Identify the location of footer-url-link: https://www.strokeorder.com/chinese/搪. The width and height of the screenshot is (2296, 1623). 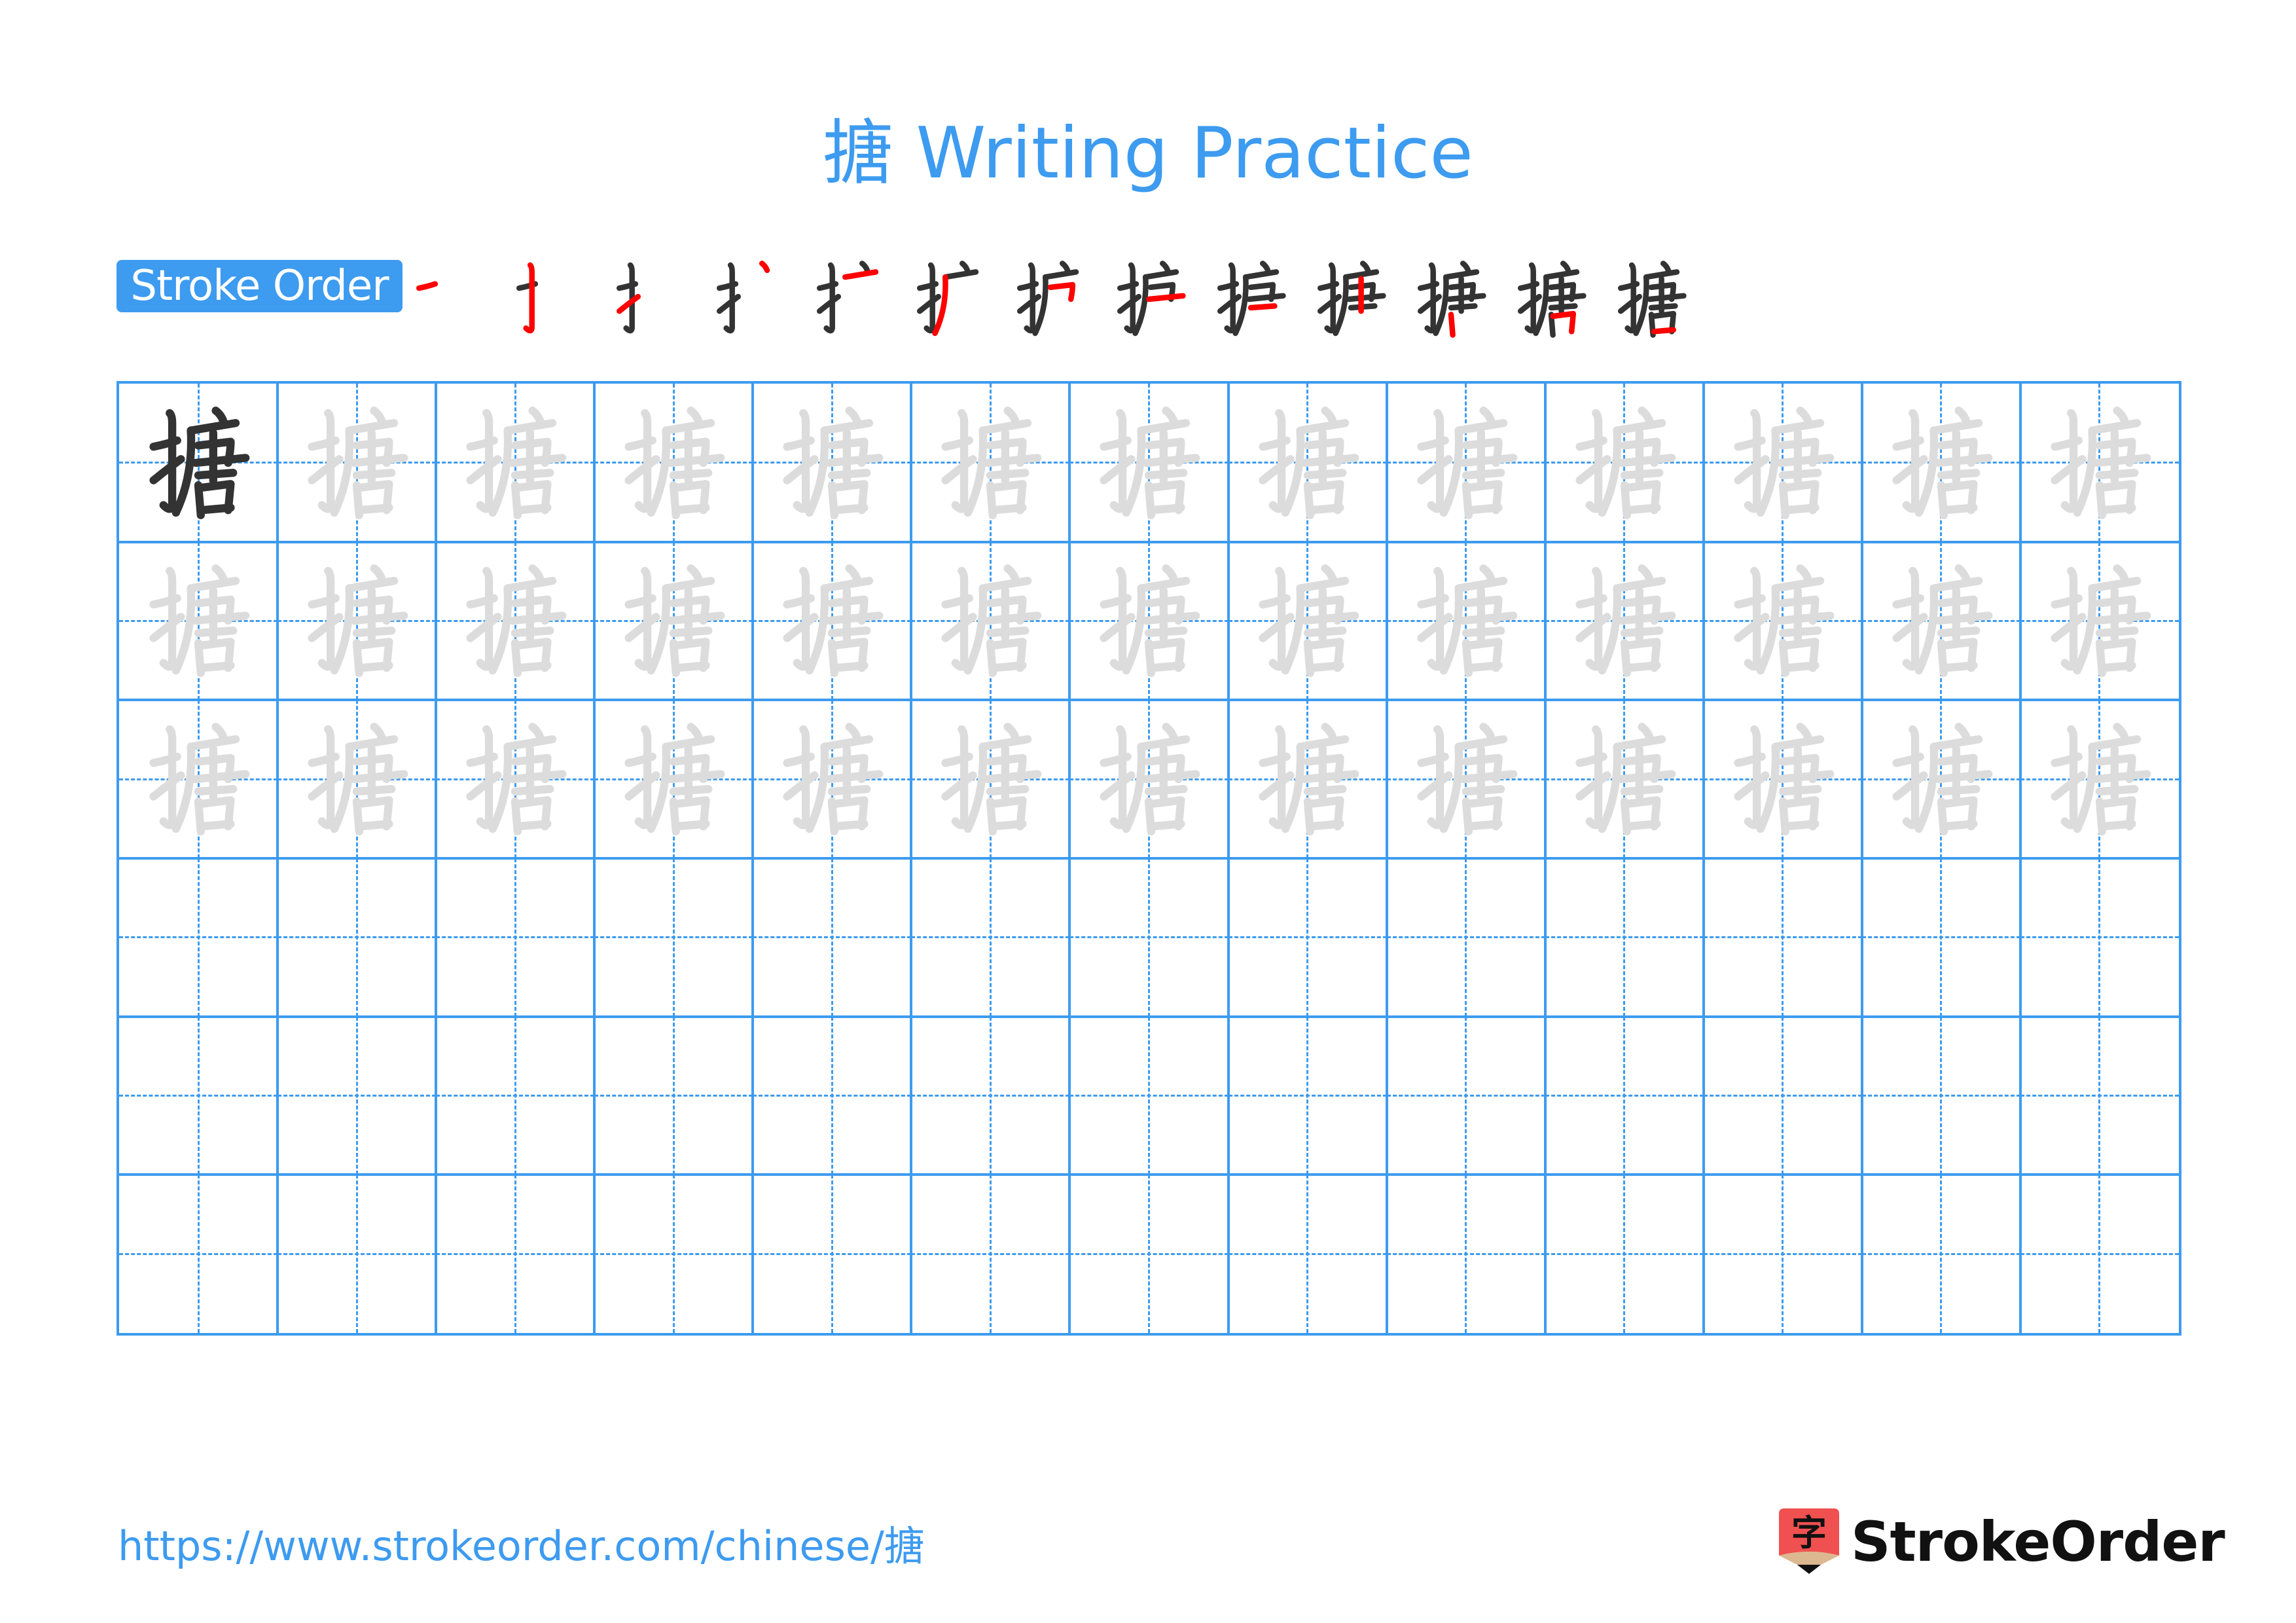
(521, 1546).